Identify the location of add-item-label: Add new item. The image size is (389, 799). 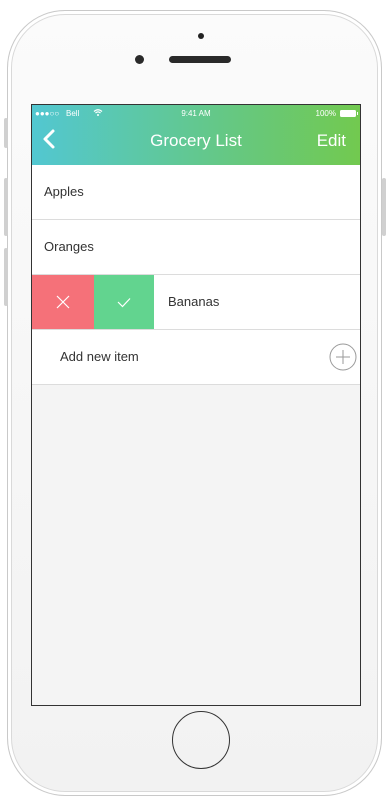
(99, 356).